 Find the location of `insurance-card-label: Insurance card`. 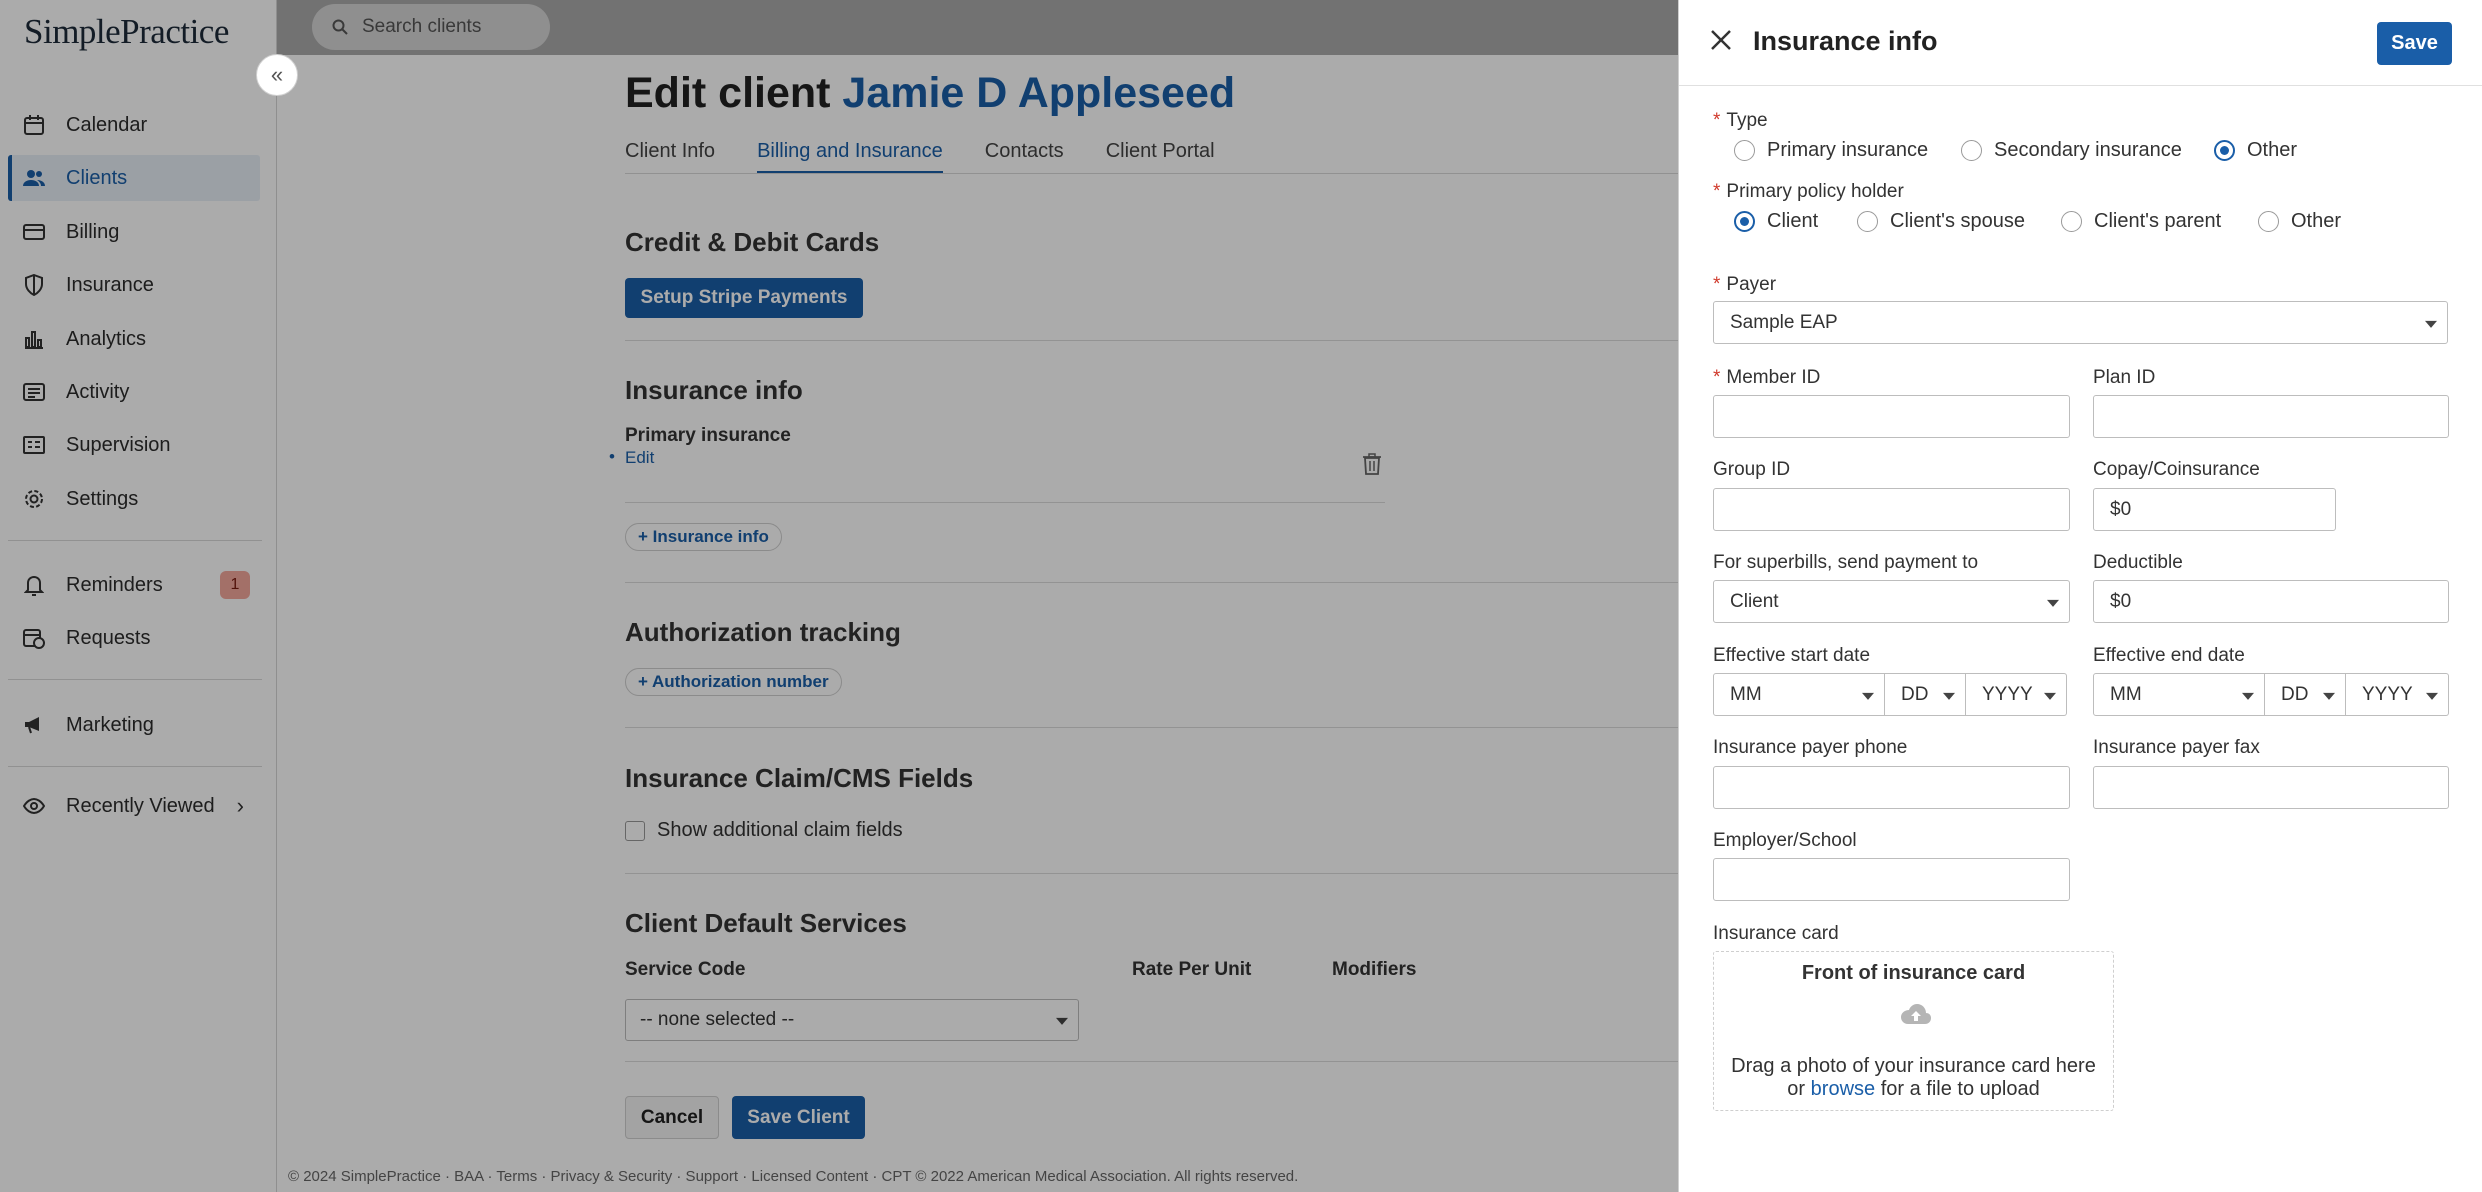

insurance-card-label: Insurance card is located at coordinates (1776, 933).